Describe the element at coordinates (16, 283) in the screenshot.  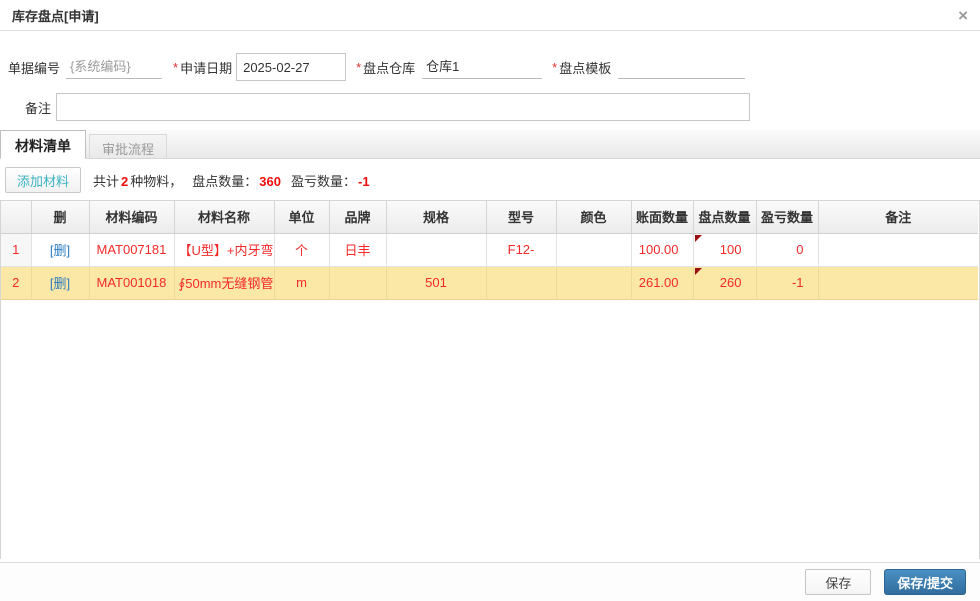
I see `cell-index: 2` at that location.